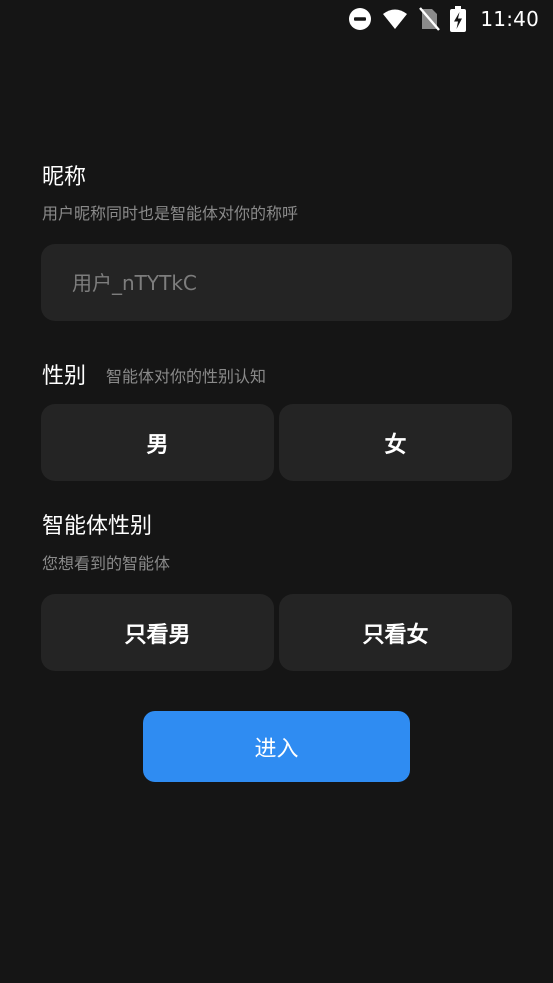 Image resolution: width=553 pixels, height=983 pixels. Describe the element at coordinates (443, 19) in the screenshot. I see `status-icons: 11:40` at that location.